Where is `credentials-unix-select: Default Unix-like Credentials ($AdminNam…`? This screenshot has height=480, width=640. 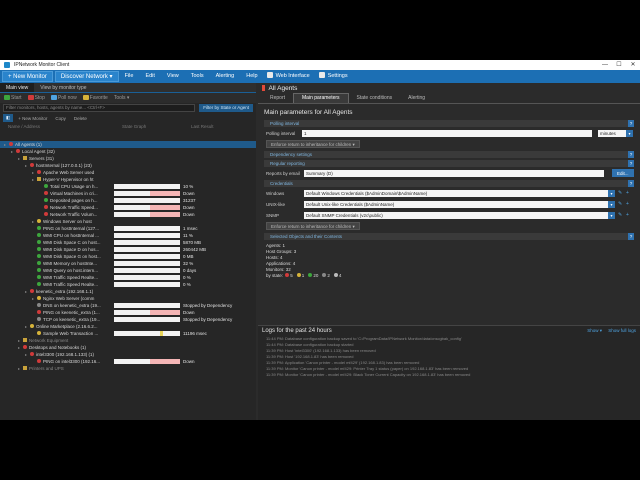 credentials-unix-select: Default Unix-like Credentials ($AdminNam… is located at coordinates (458, 204).